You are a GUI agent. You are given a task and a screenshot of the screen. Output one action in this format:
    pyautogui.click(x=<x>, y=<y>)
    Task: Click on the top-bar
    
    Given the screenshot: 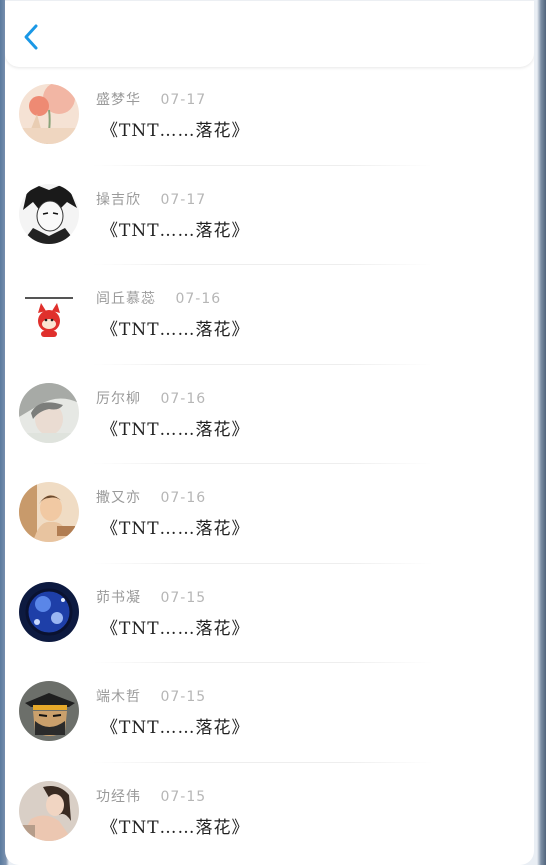 What is the action you would take?
    pyautogui.click(x=269, y=33)
    